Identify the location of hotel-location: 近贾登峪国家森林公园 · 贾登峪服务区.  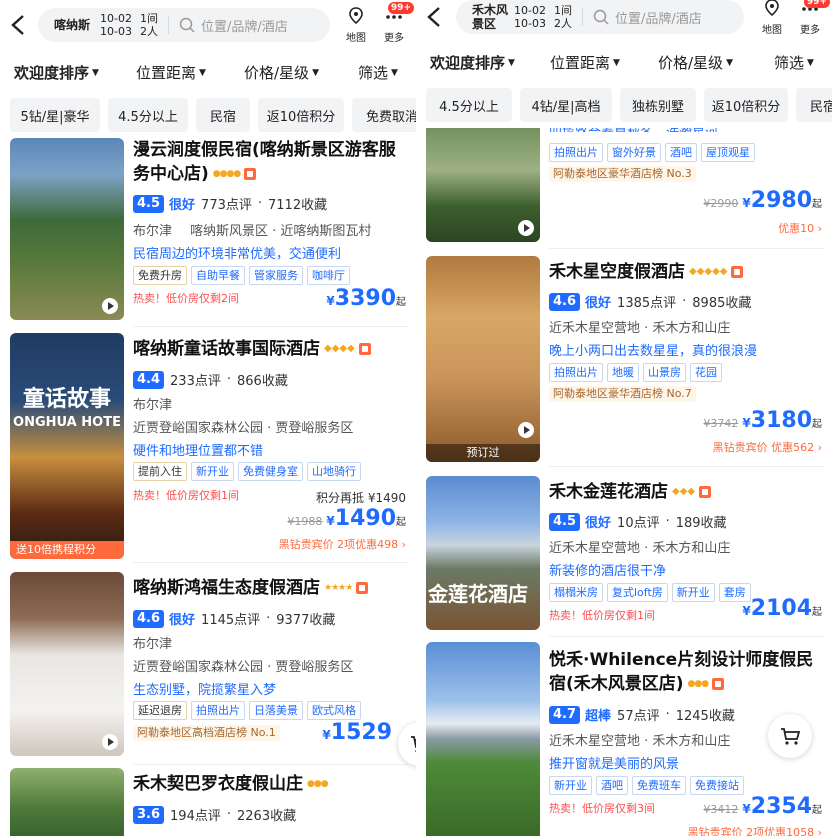
(243, 667).